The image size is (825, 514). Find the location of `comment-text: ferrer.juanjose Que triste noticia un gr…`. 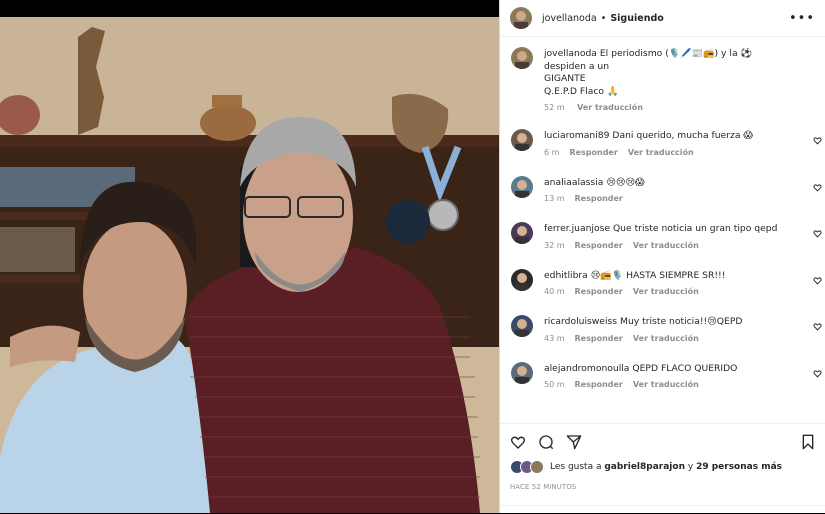

comment-text: ferrer.juanjose Que triste noticia un gr… is located at coordinates (669, 227).